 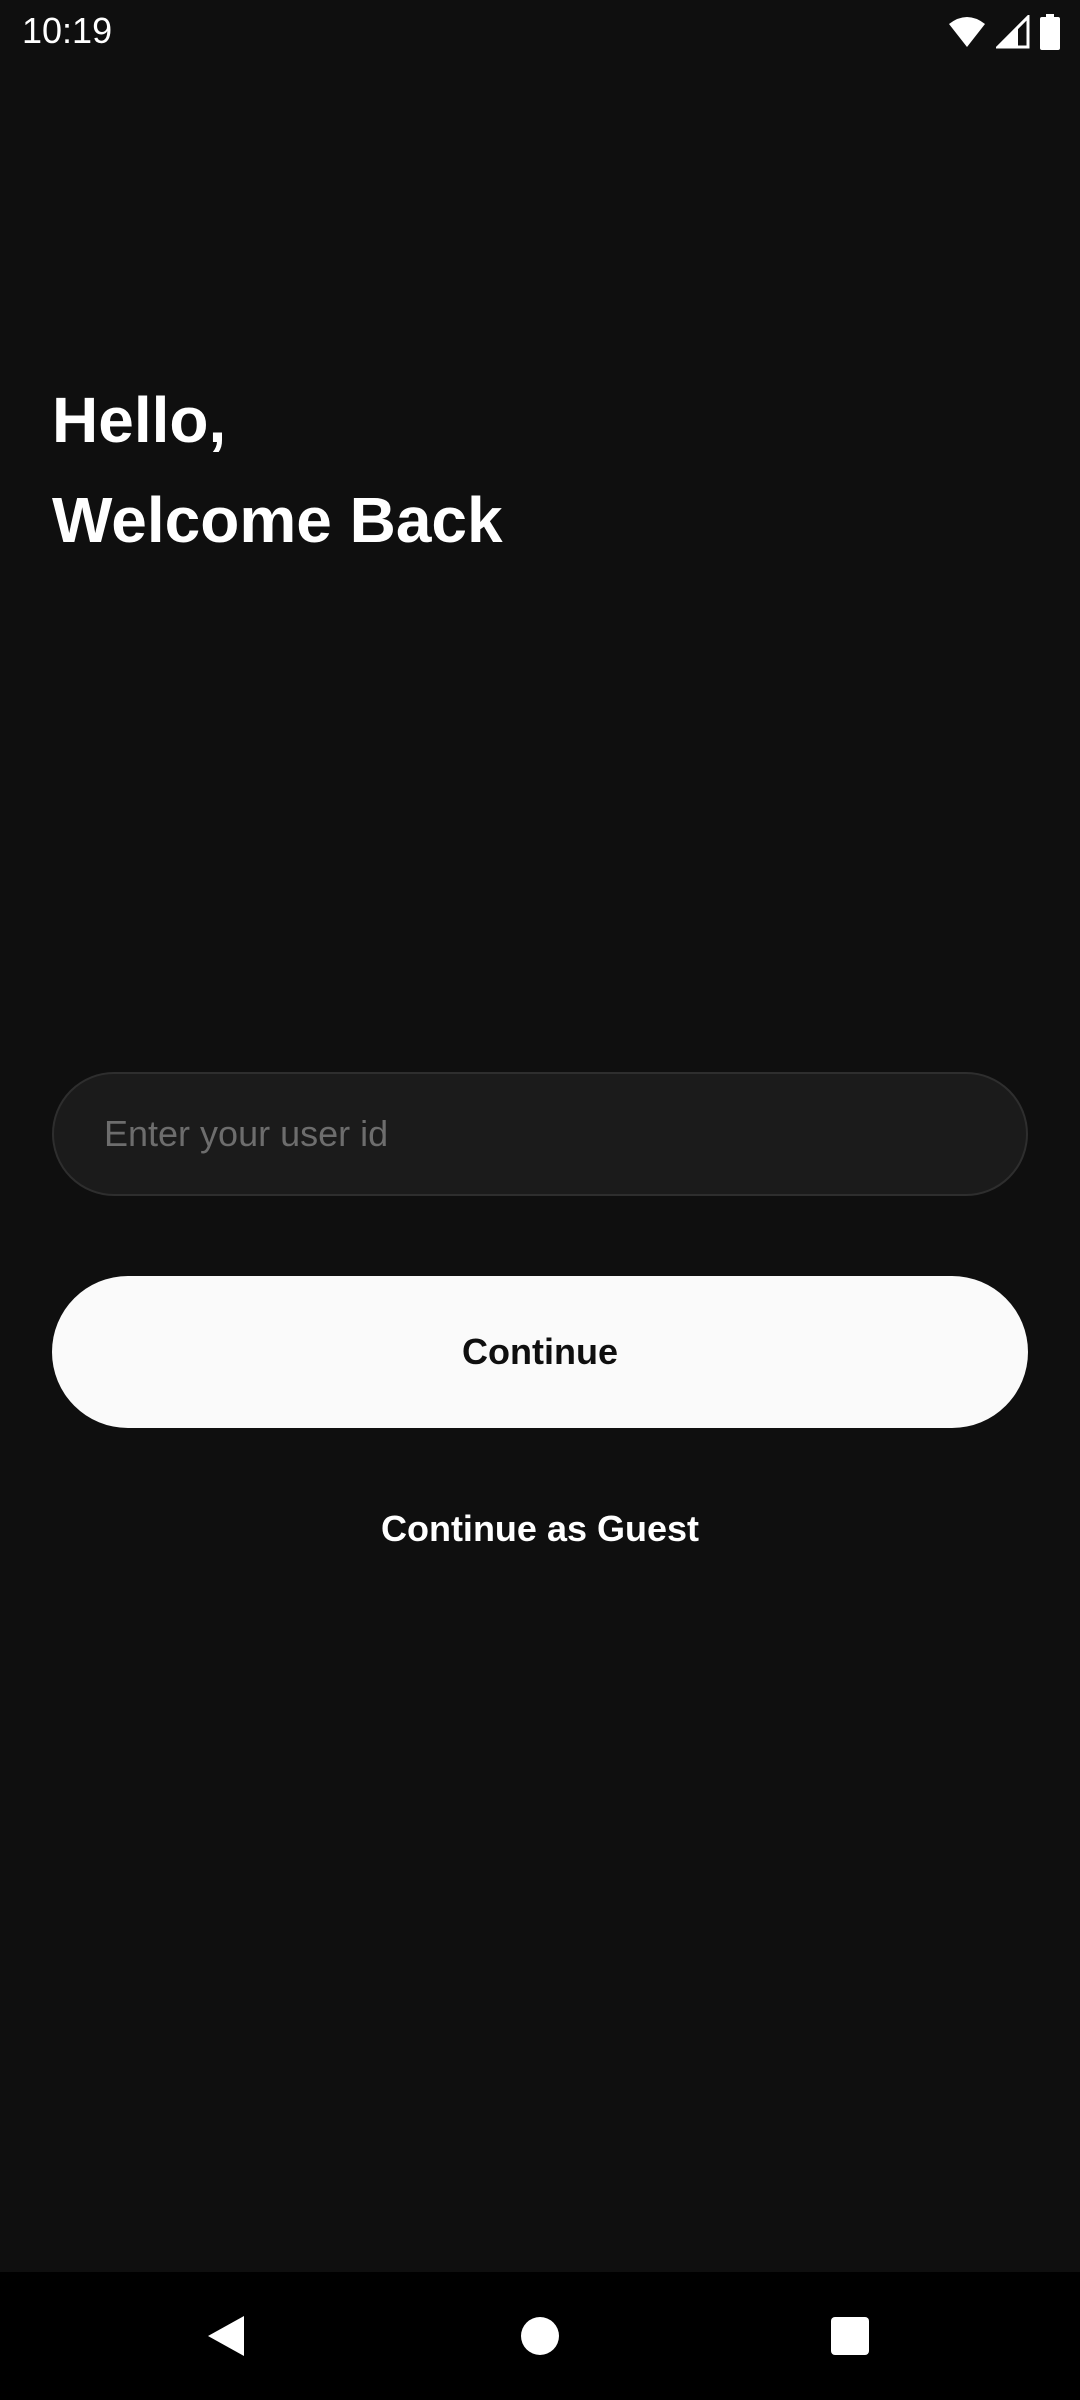 I want to click on recents-icon, so click(x=850, y=2336).